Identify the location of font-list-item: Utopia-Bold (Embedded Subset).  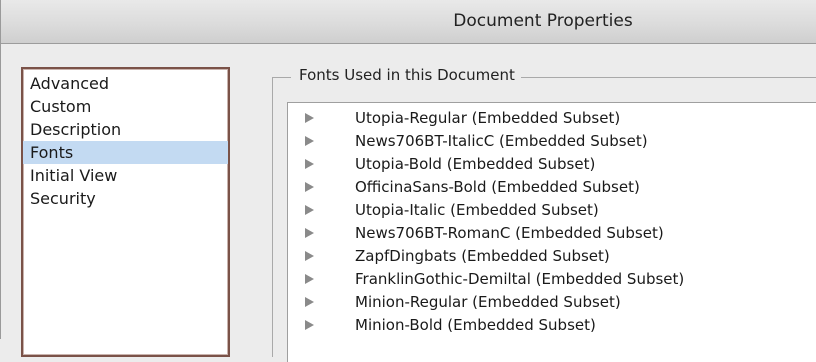
(552, 164).